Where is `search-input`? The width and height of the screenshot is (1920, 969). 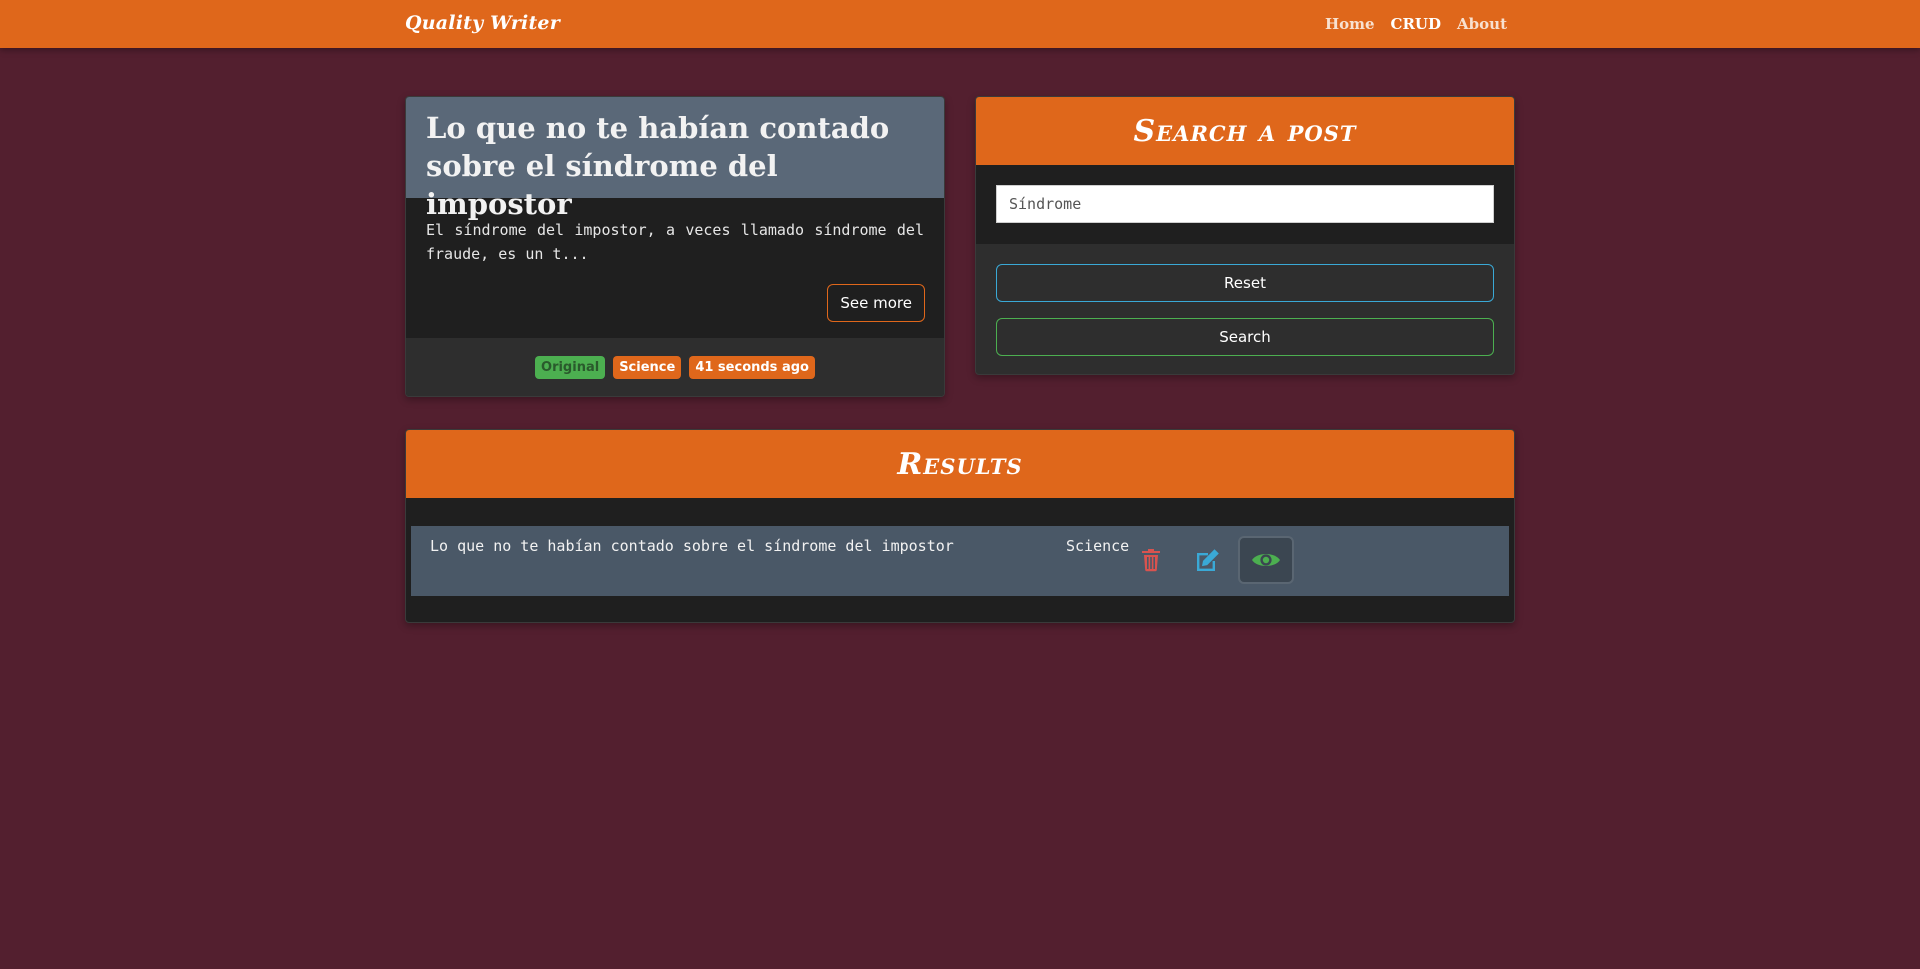
search-input is located at coordinates (1245, 204).